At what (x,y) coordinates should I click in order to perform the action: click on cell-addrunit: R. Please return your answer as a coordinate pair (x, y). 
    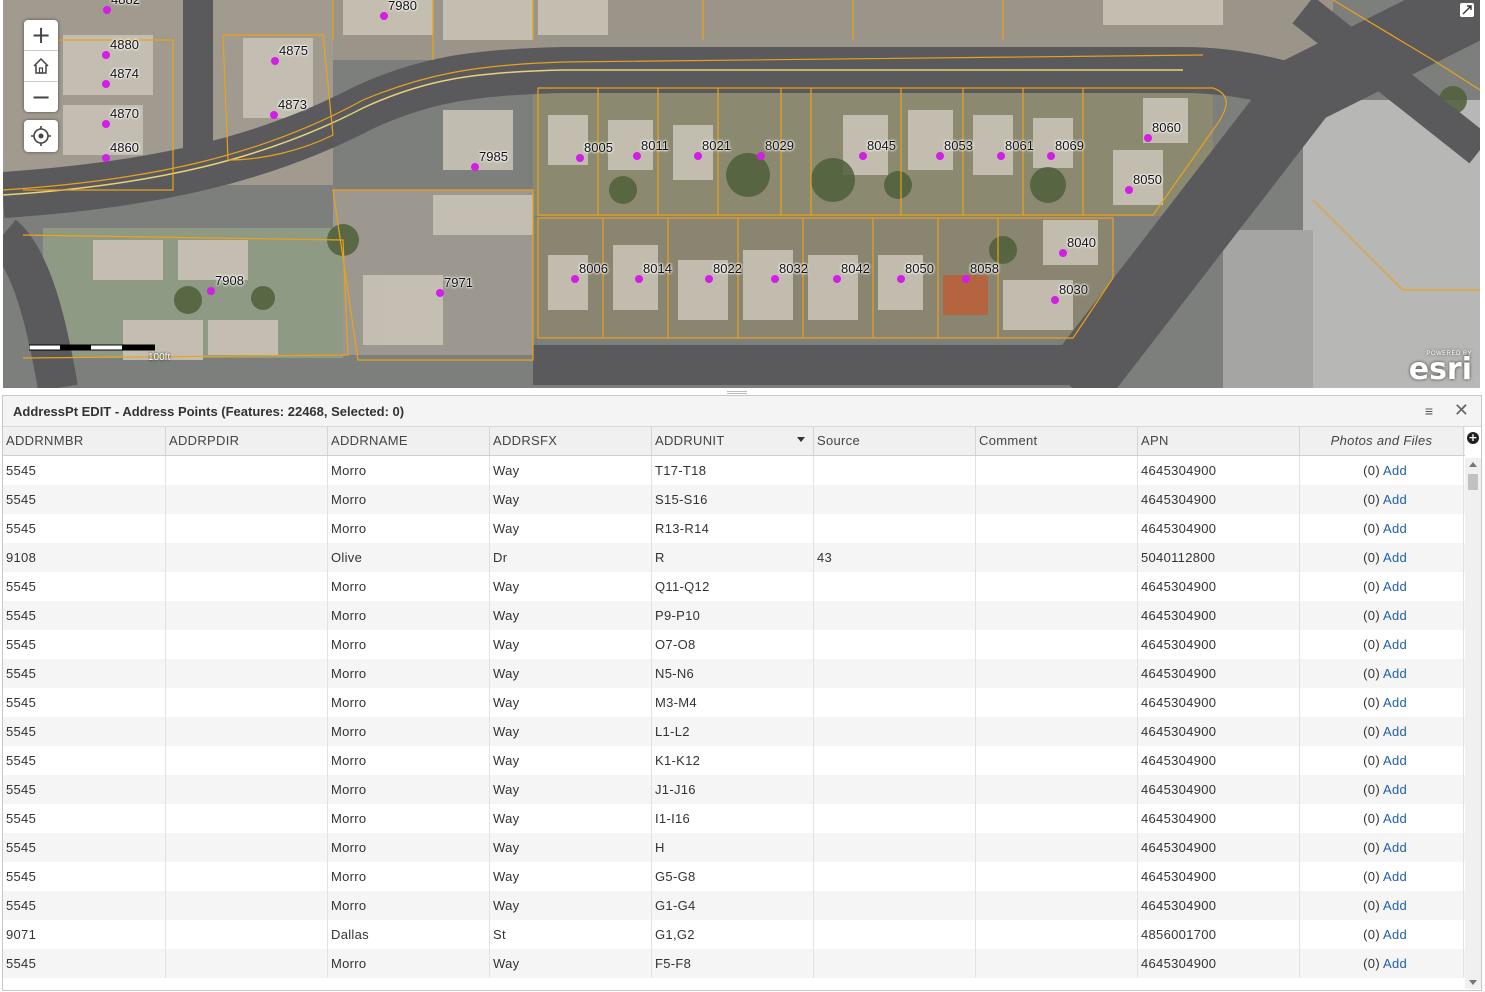
    Looking at the image, I should click on (733, 557).